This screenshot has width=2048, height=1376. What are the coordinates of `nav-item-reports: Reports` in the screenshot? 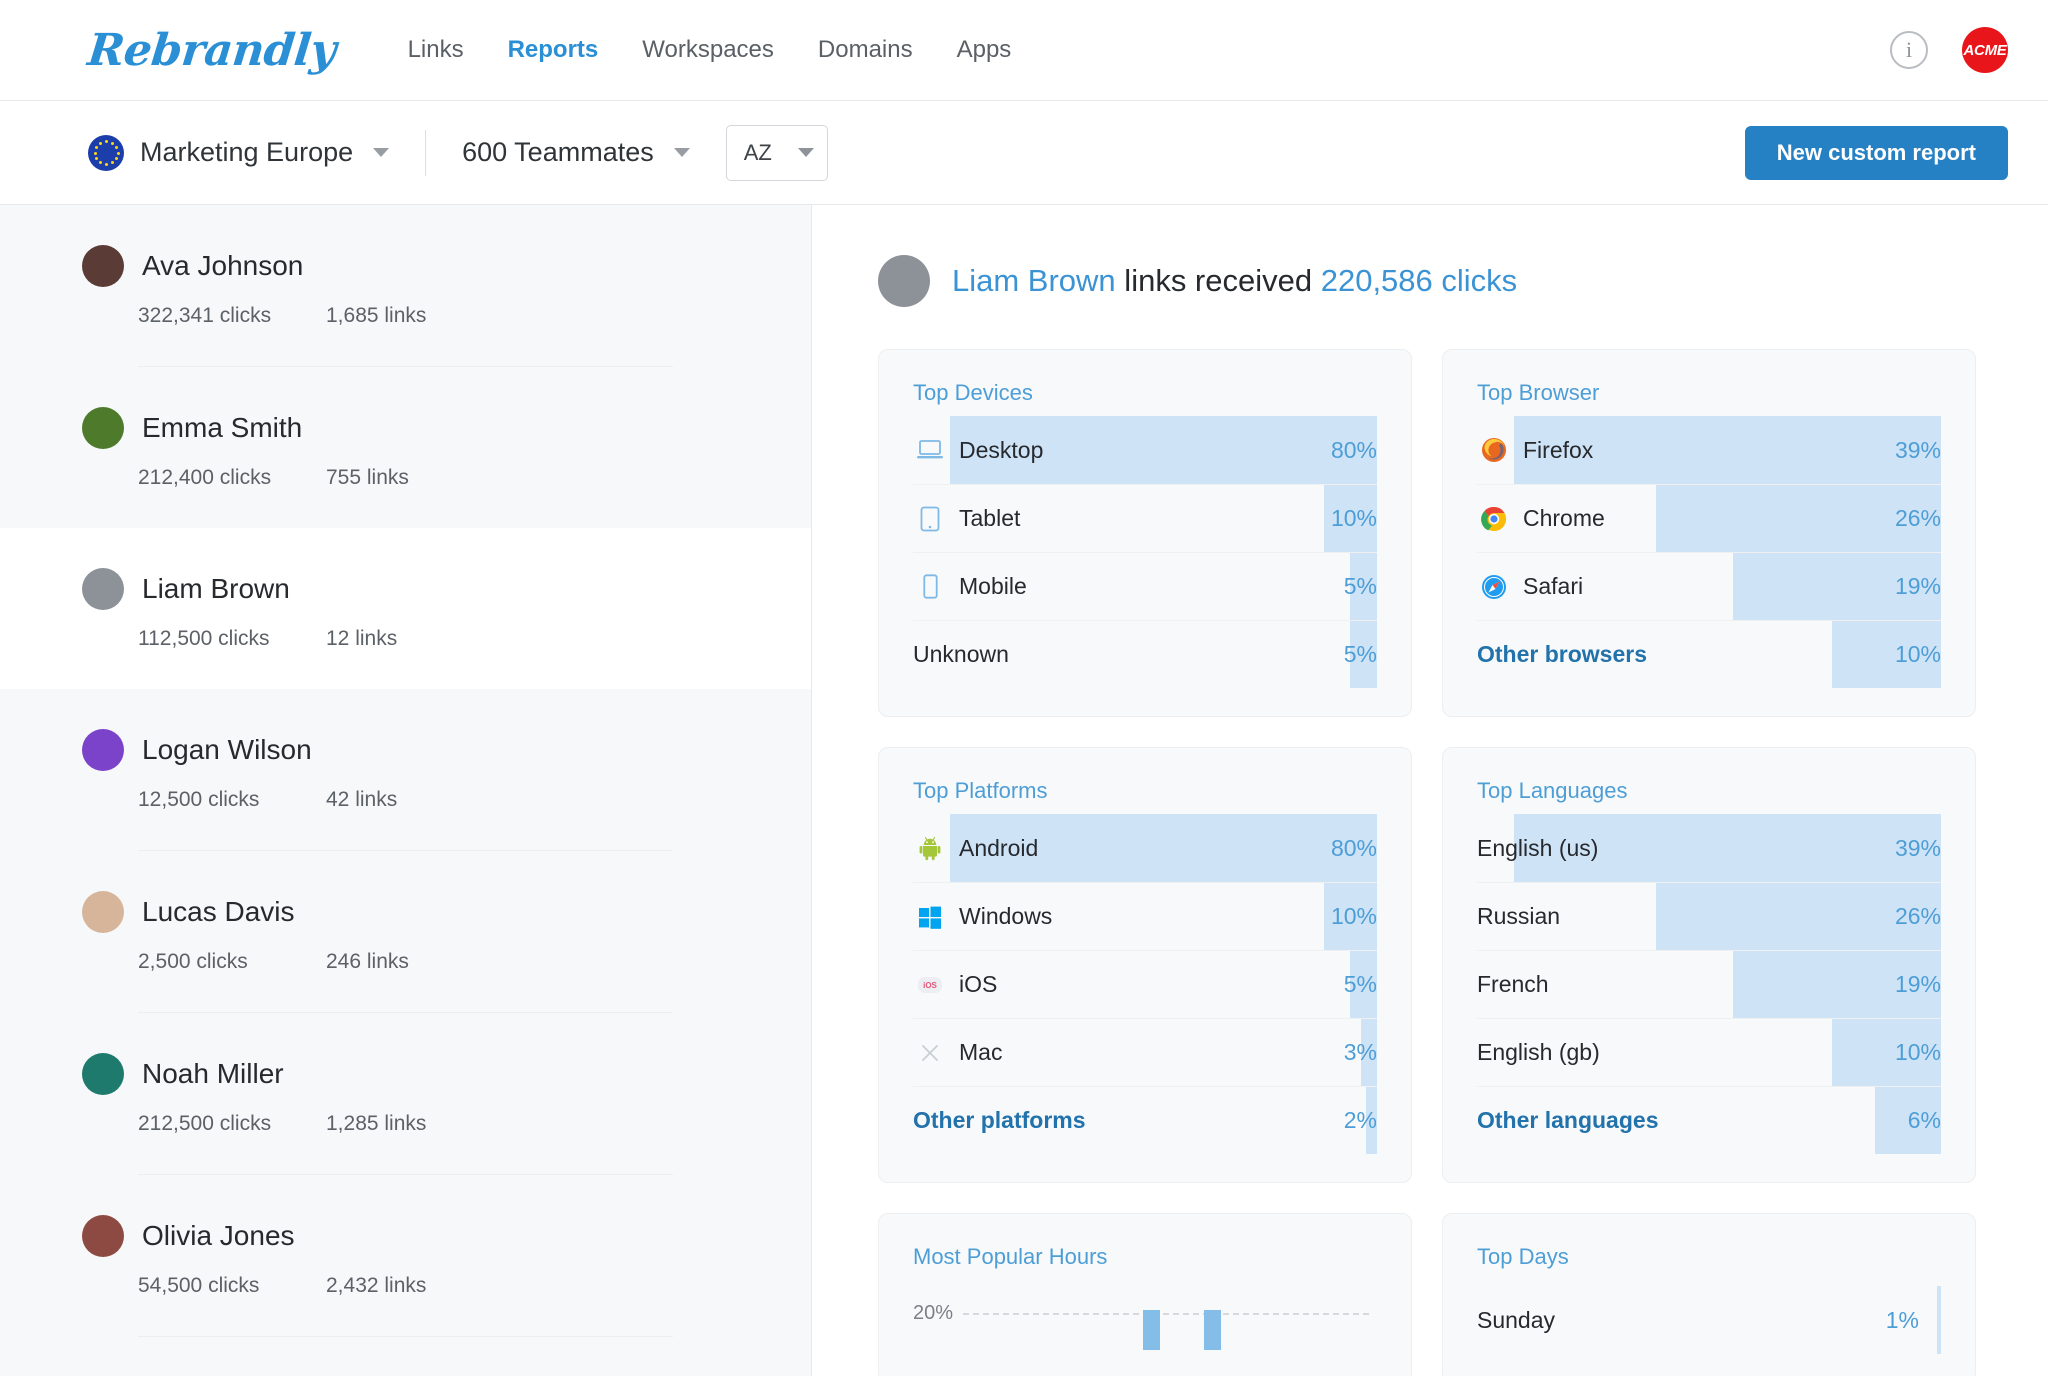 It's located at (553, 50).